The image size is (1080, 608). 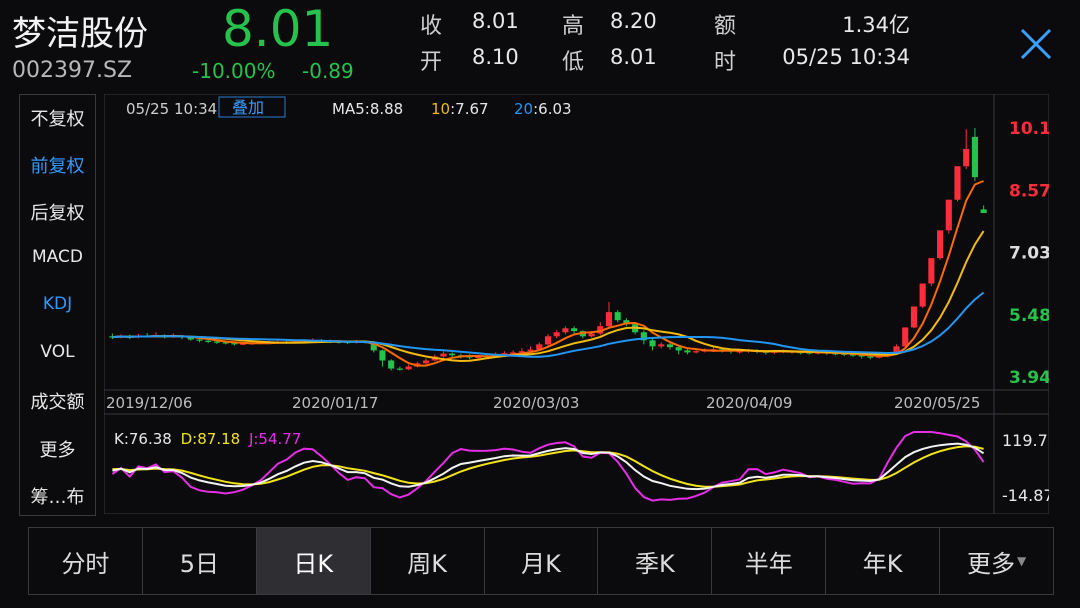 What do you see at coordinates (57, 401) in the screenshot?
I see `menu-turnover: 成交额` at bounding box center [57, 401].